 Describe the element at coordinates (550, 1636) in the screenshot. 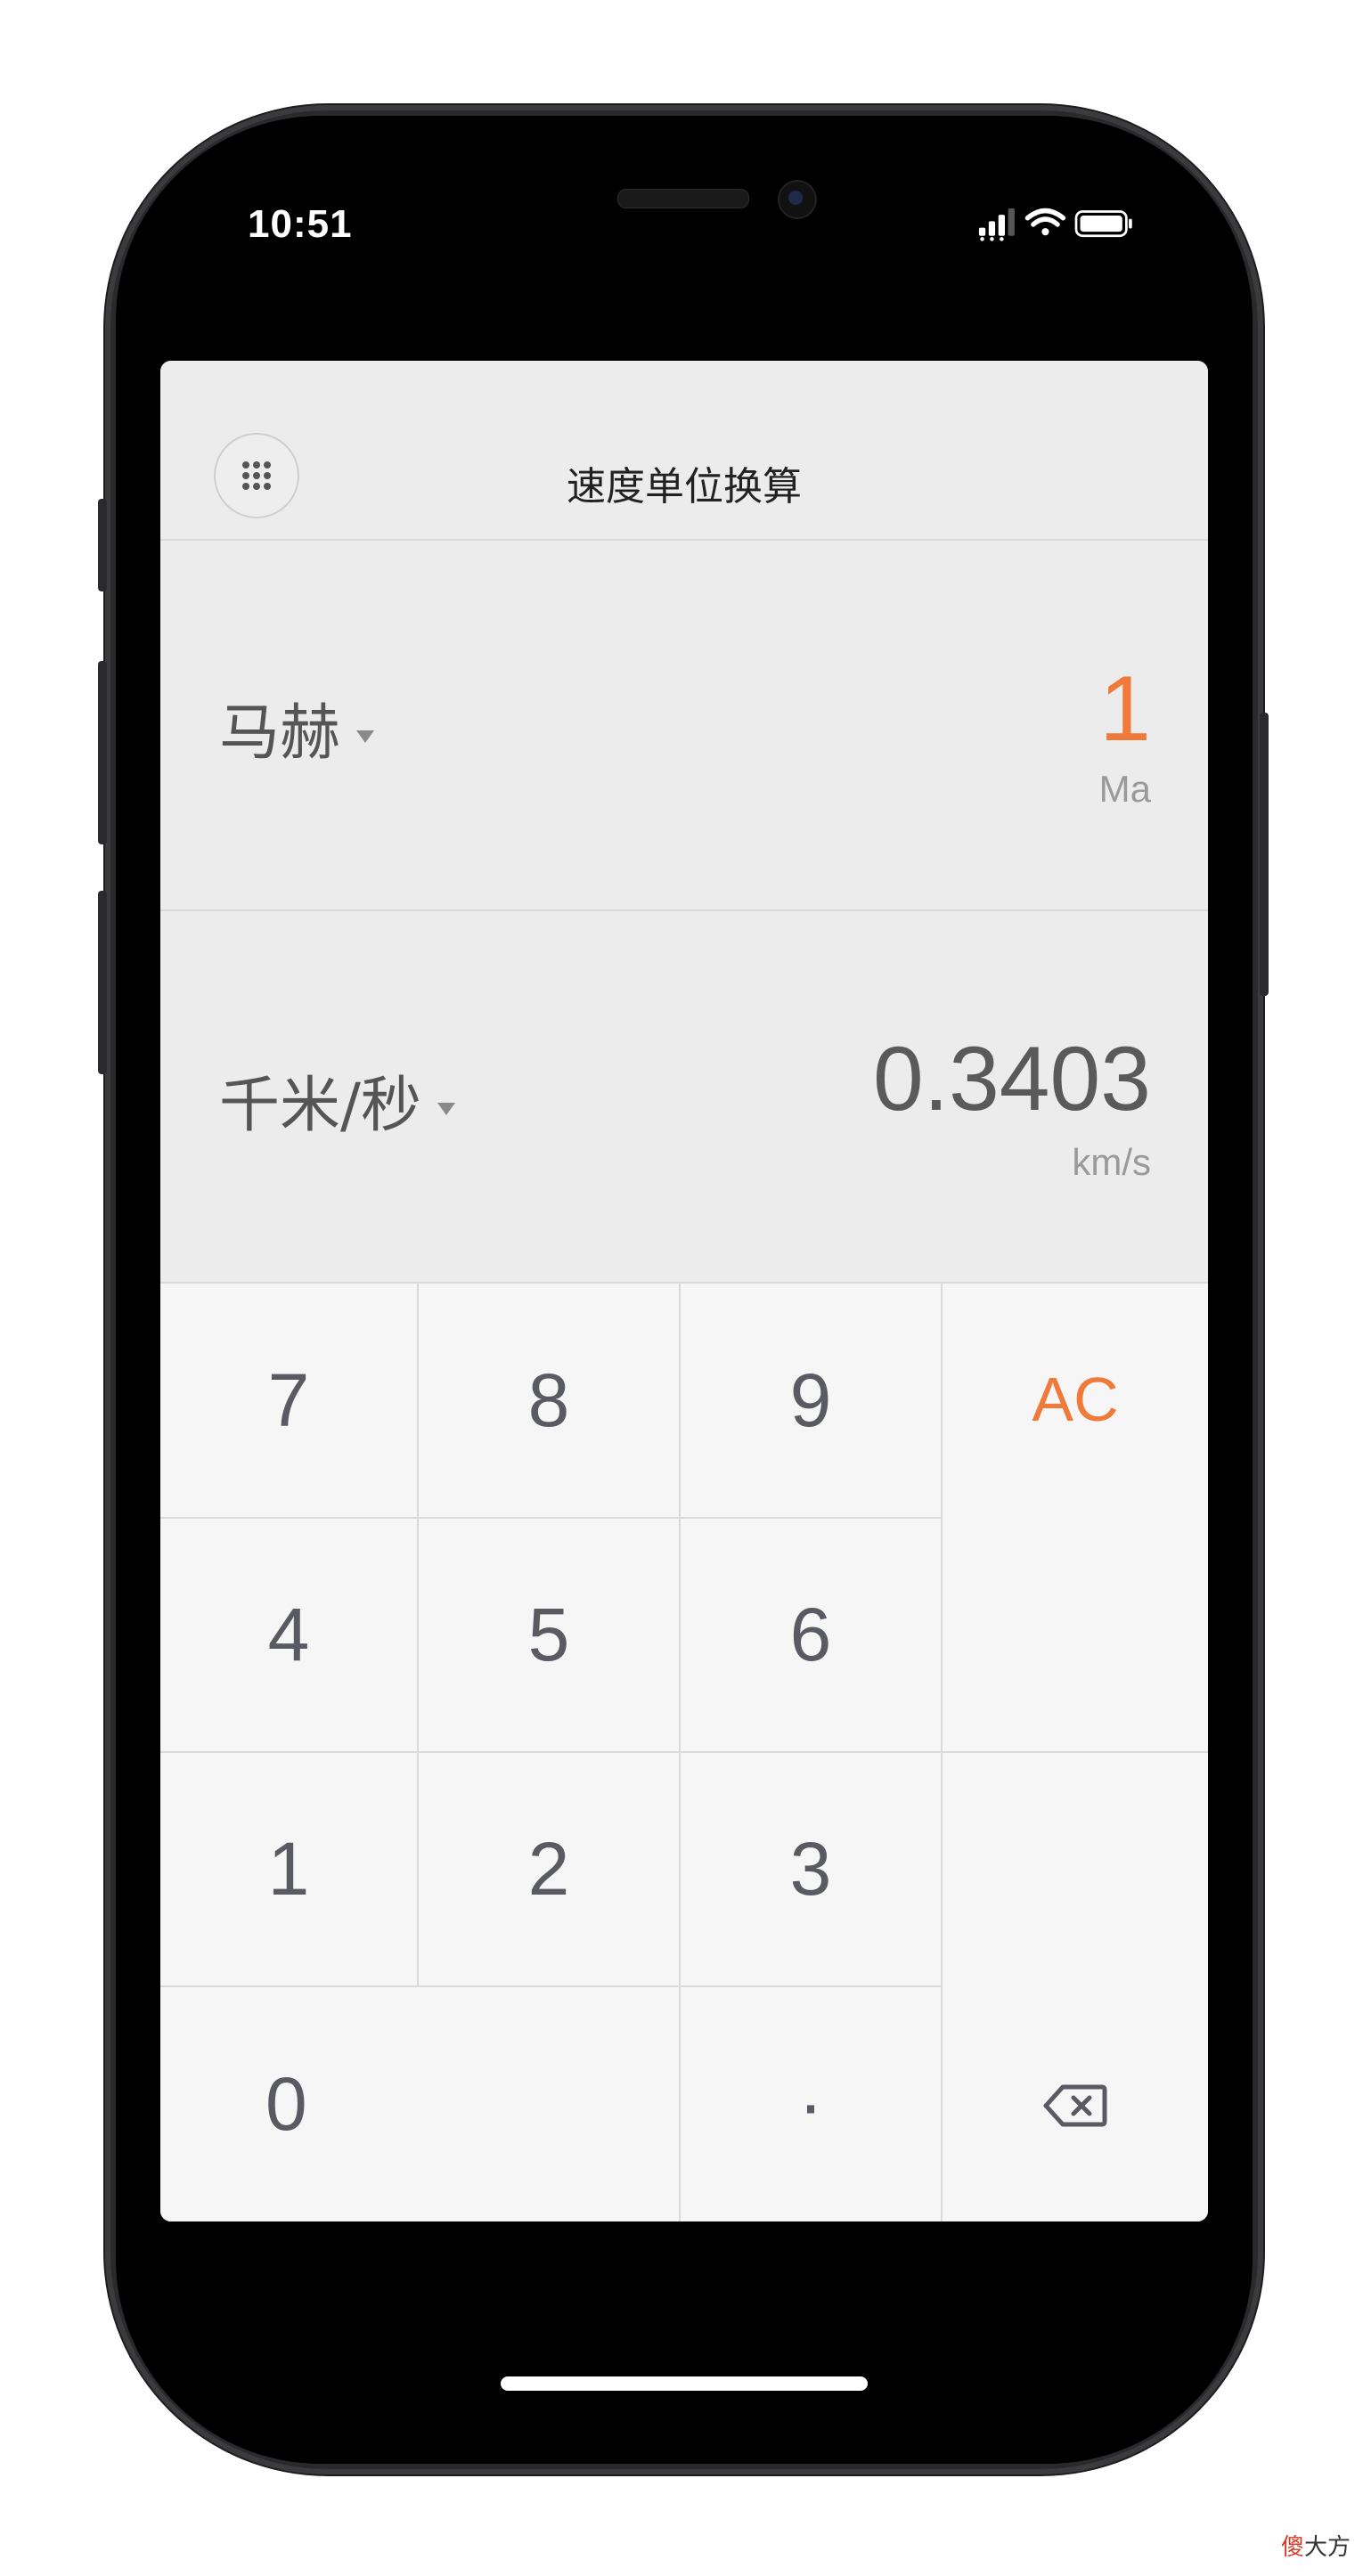

I see `key-5: 5` at that location.